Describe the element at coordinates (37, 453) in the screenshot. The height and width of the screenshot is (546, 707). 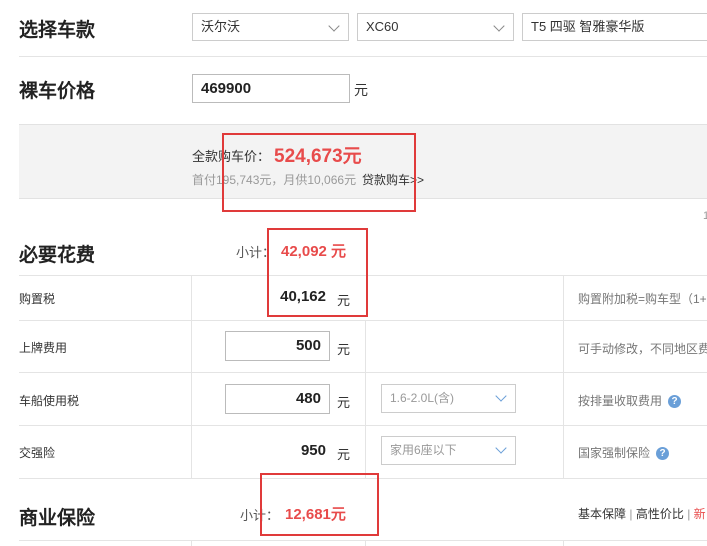
I see `compulsory-insurance-label: 交强险` at that location.